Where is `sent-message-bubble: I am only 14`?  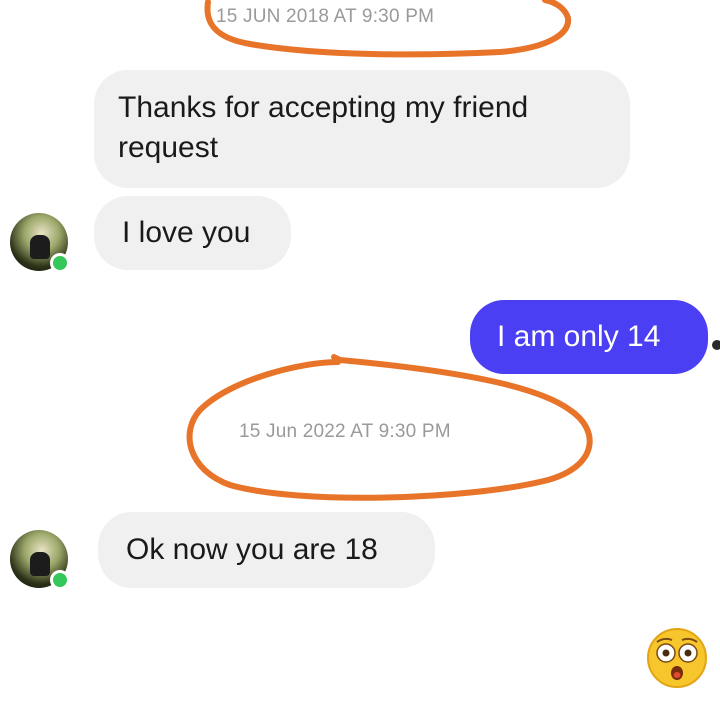
sent-message-bubble: I am only 14 is located at coordinates (589, 337).